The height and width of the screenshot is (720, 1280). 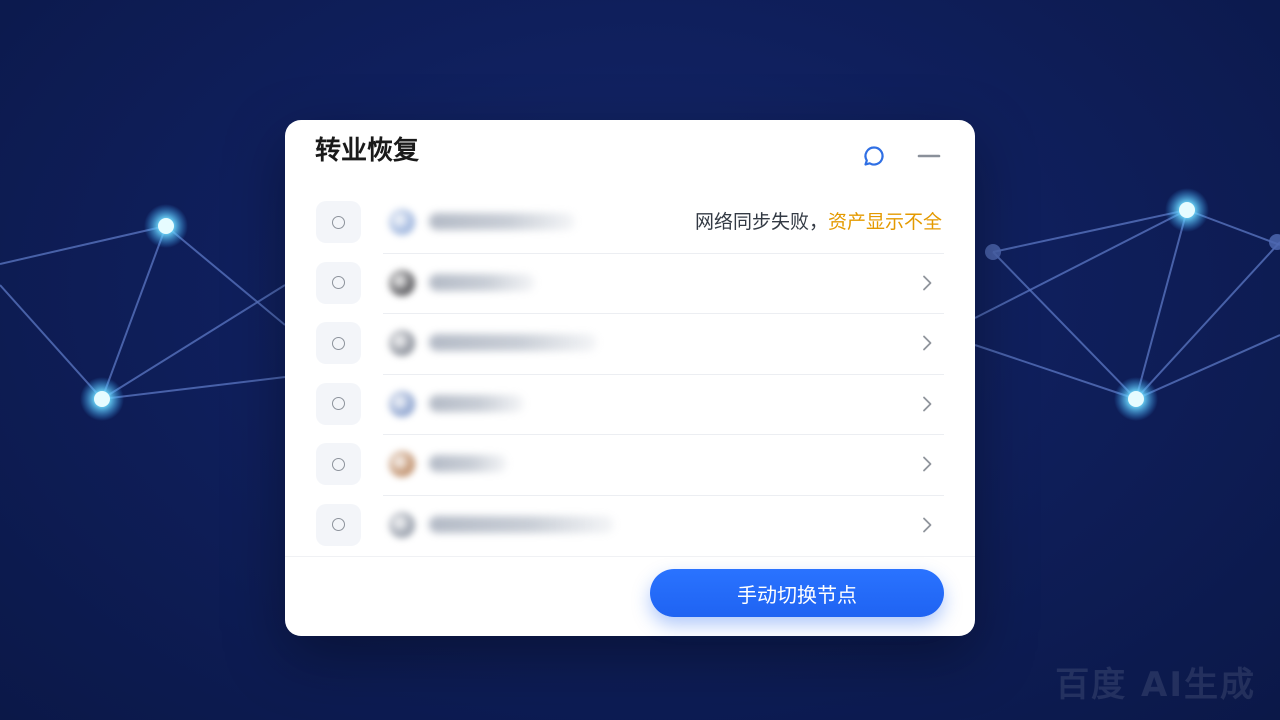 I want to click on switch-node-button: 手动切换节点, so click(x=797, y=593).